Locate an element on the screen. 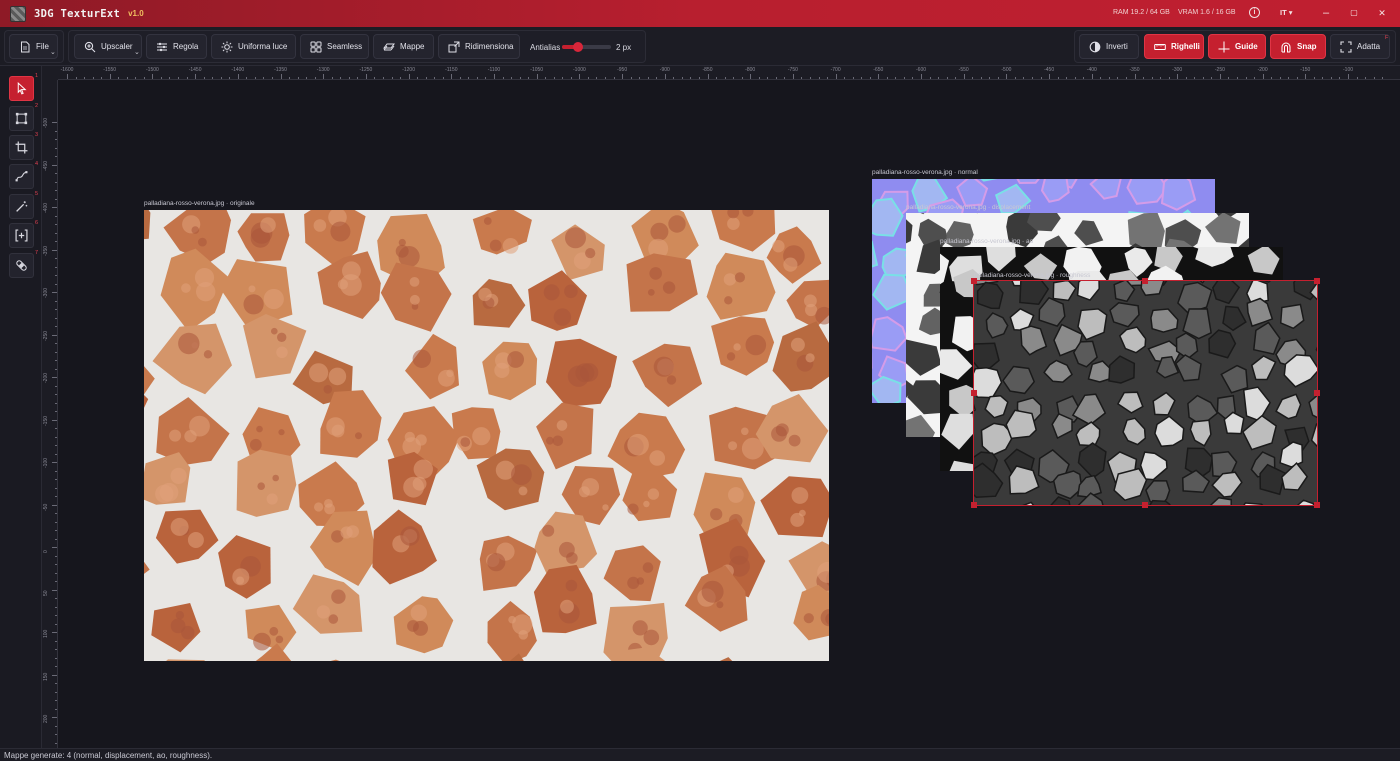 This screenshot has width=1400, height=761. language-select: IT ▾ is located at coordinates (1286, 12).